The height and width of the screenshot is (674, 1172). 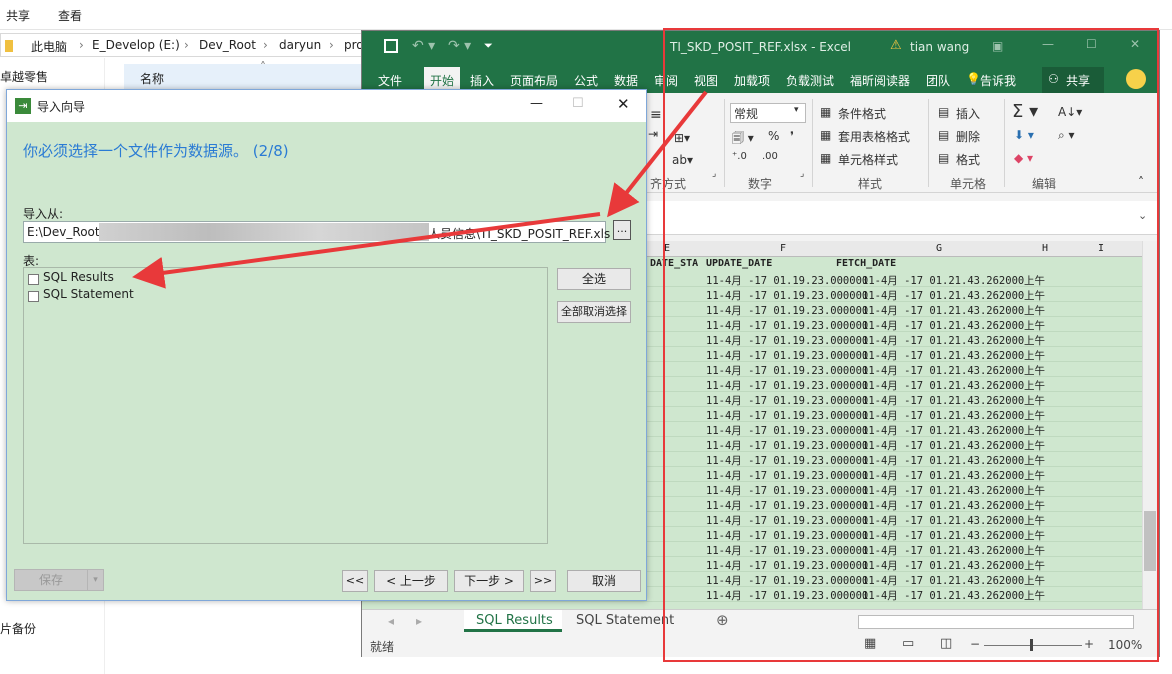 What do you see at coordinates (657, 154) in the screenshot?
I see `annotation-arrow-excel-to-browse` at bounding box center [657, 154].